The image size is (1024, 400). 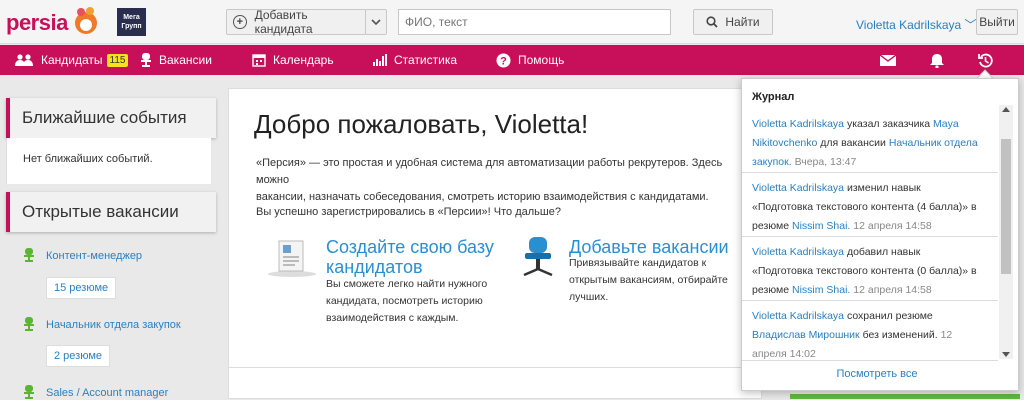 I want to click on journal-scrollbar, so click(x=1006, y=232).